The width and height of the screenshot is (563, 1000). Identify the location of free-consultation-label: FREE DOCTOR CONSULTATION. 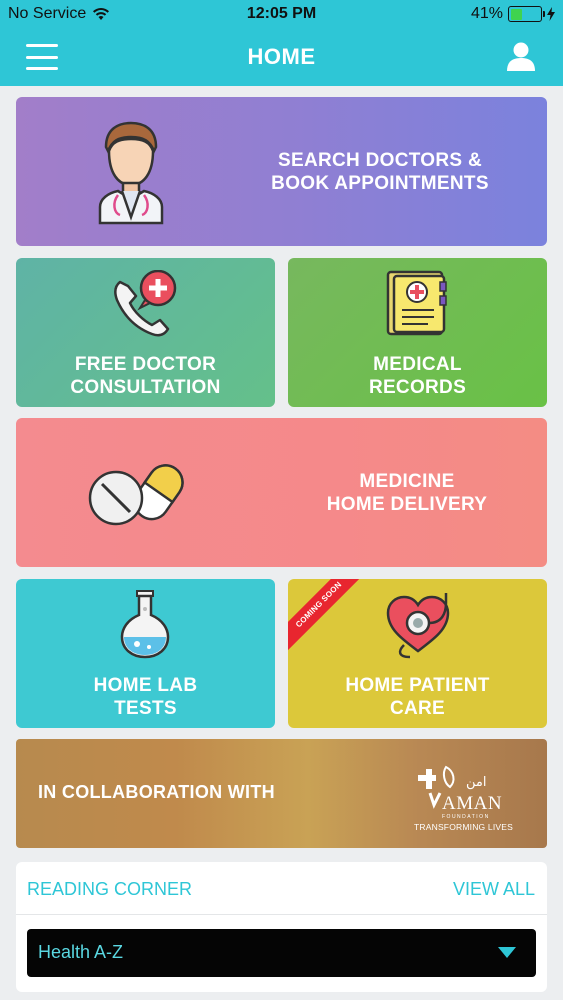
(145, 376).